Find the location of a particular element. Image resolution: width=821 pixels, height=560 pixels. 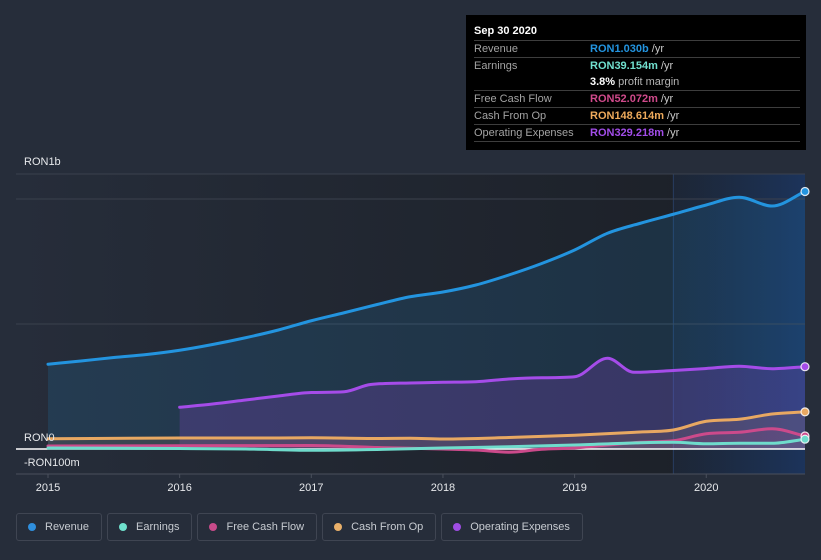

legend-label: Earnings is located at coordinates (158, 527).